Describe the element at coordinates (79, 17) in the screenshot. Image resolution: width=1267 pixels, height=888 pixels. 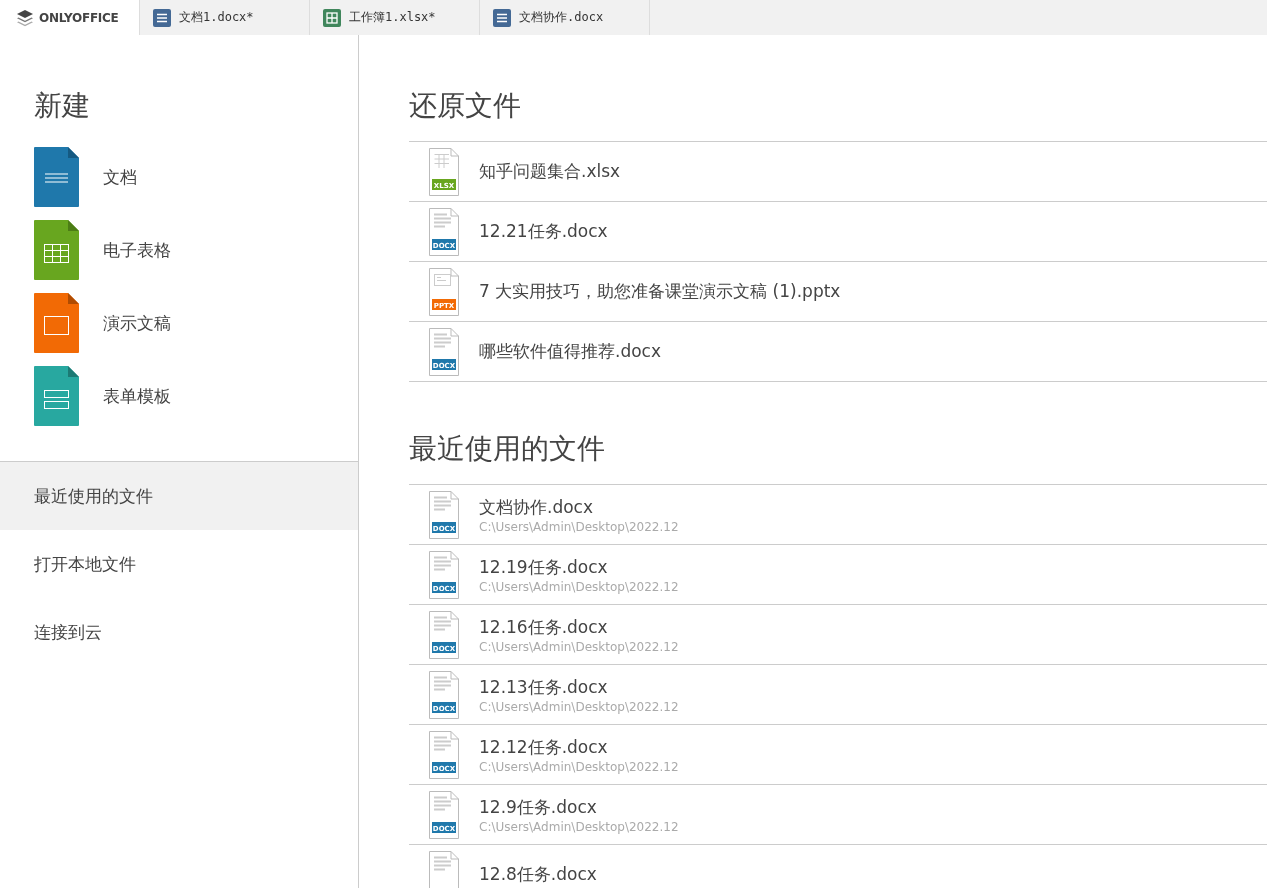
I see `logo-text: ONLYOFFICE` at that location.